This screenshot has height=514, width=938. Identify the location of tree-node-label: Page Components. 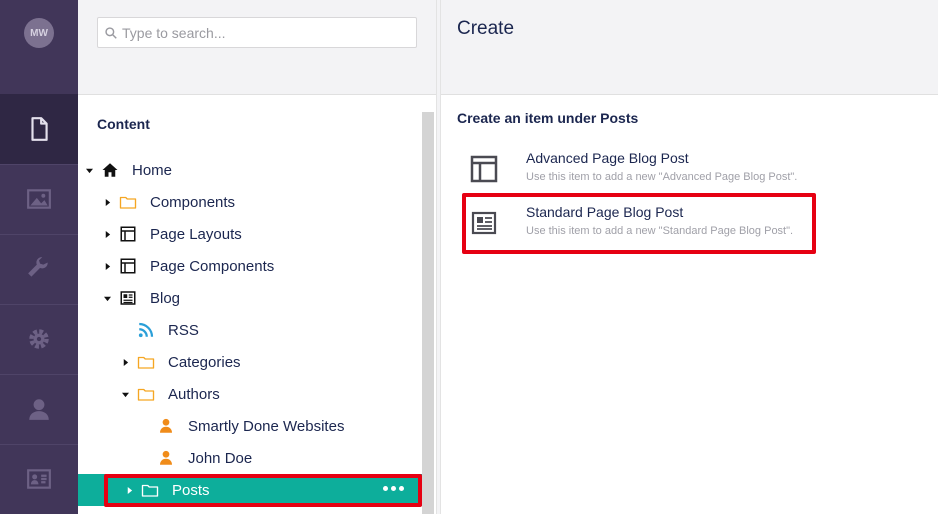
(212, 266).